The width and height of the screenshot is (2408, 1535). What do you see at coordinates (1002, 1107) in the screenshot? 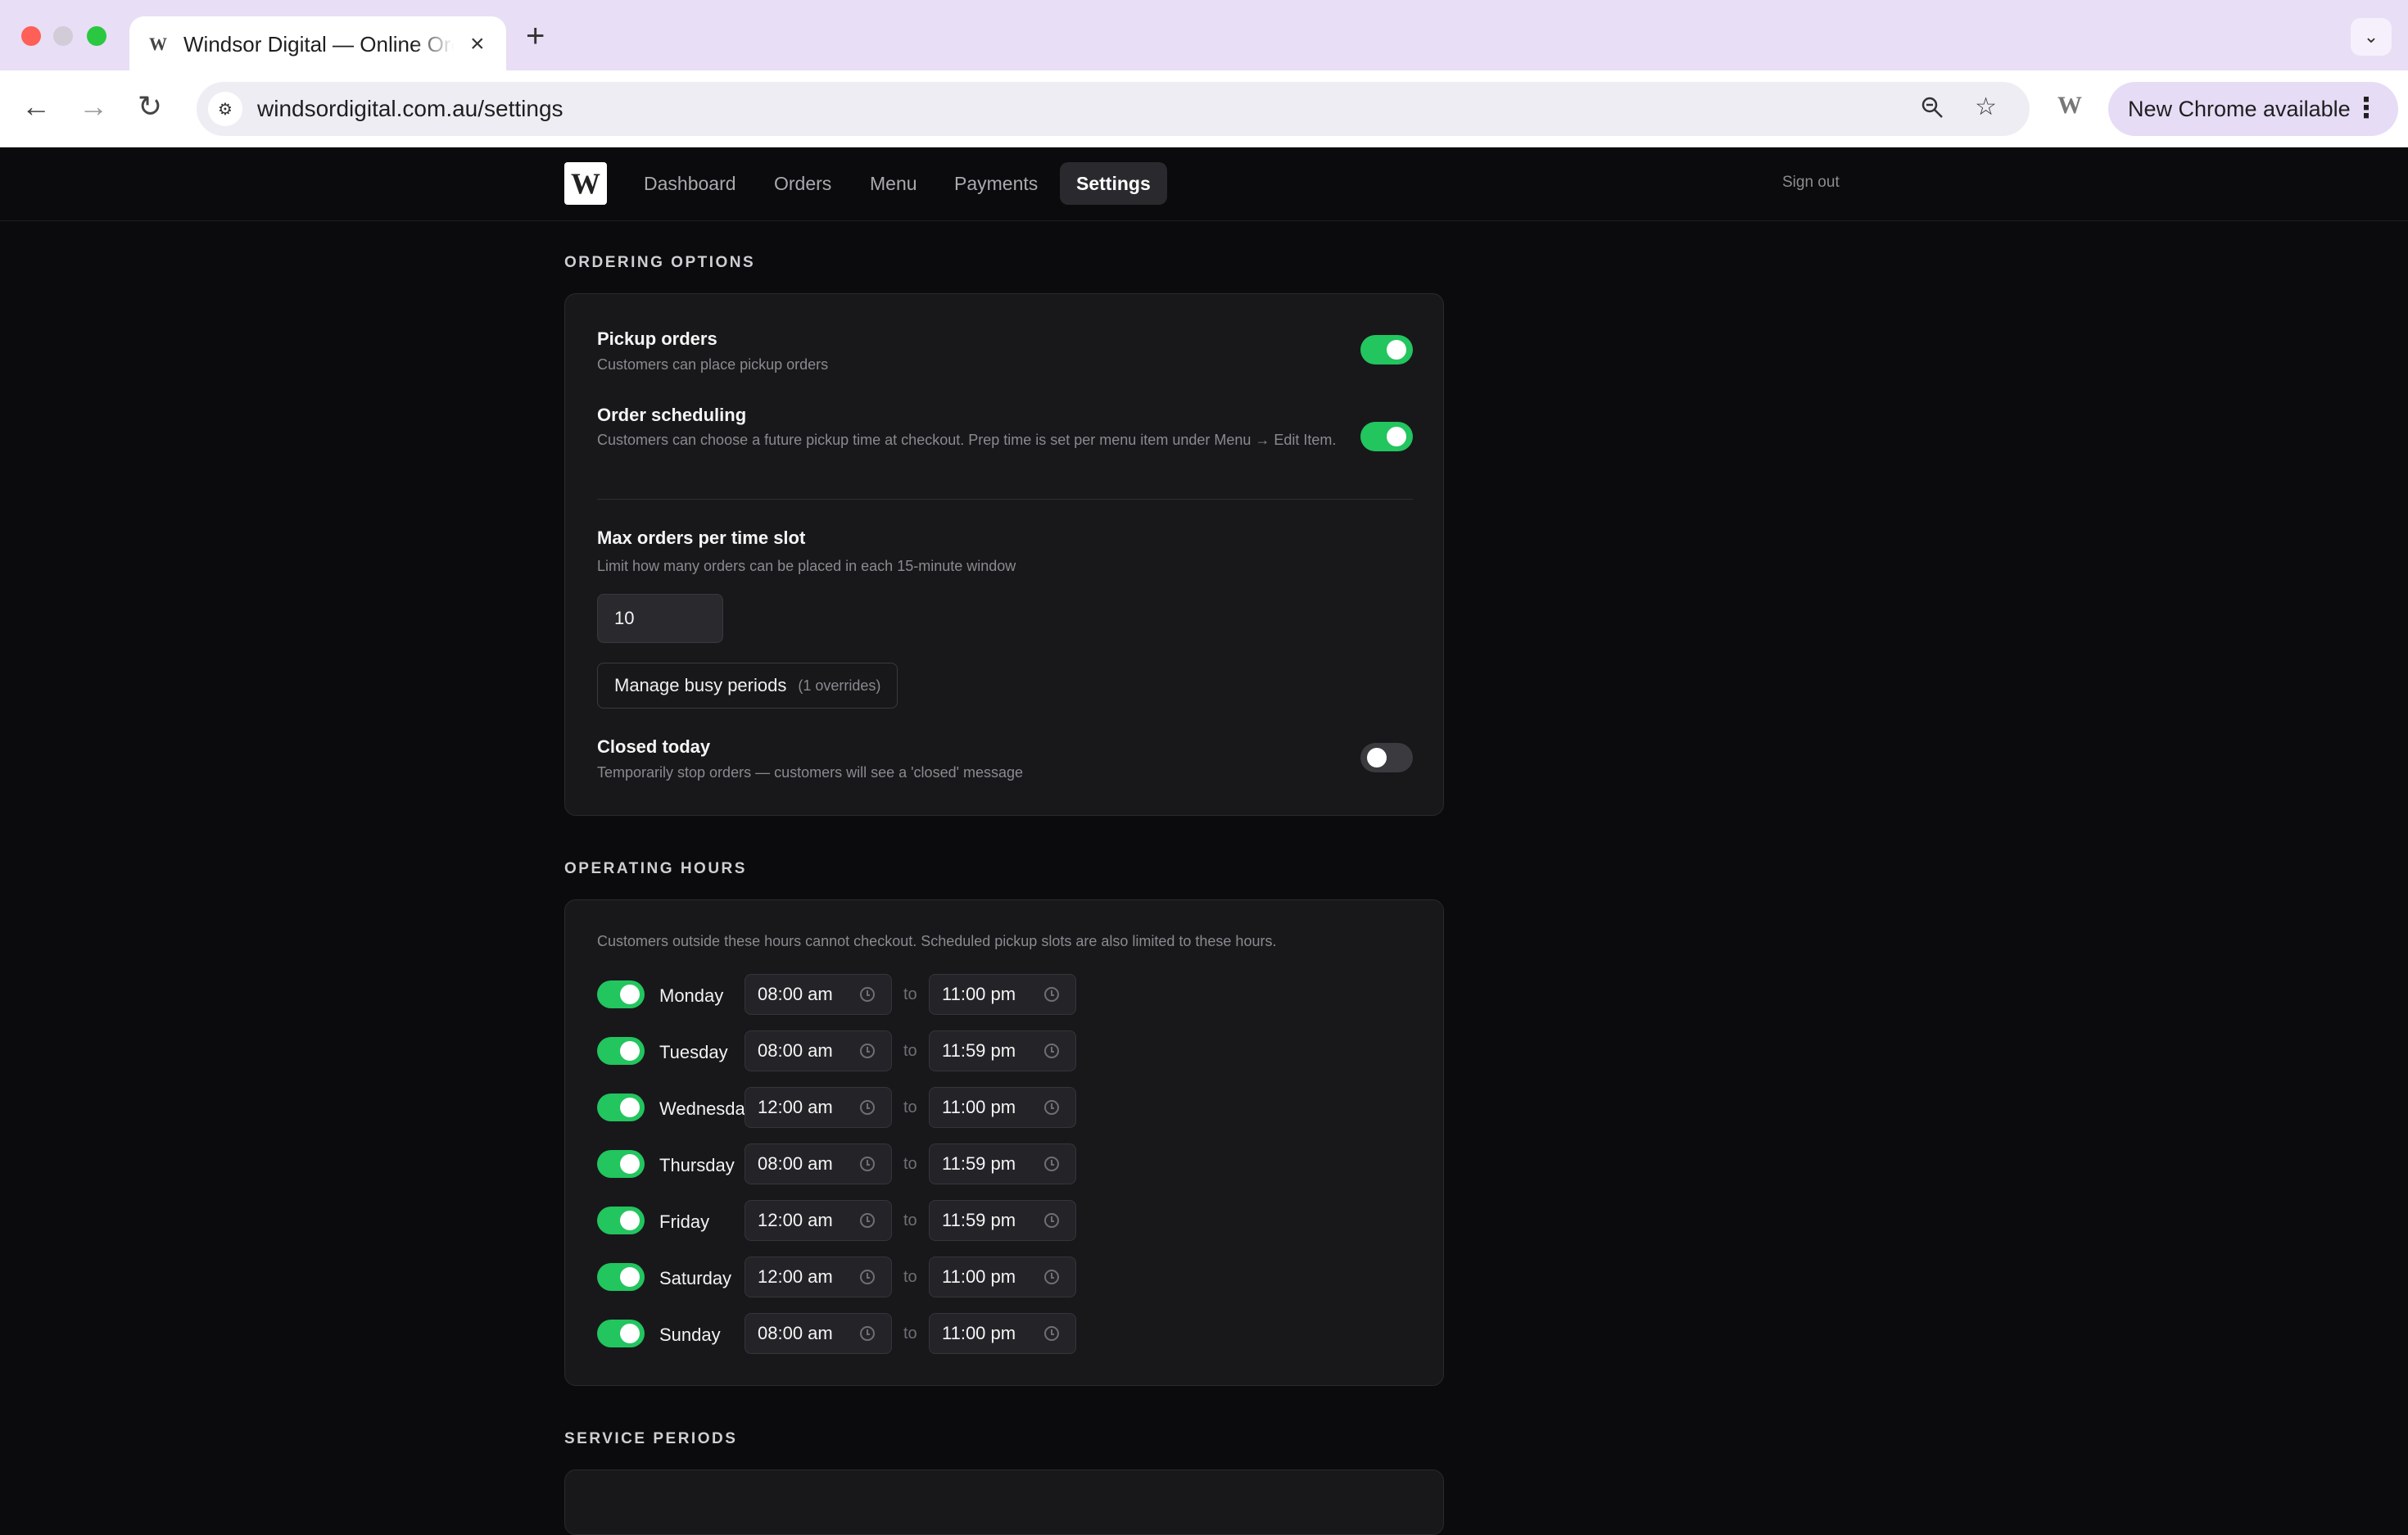
I see `wednesday-close-time: 11:00 pm` at bounding box center [1002, 1107].